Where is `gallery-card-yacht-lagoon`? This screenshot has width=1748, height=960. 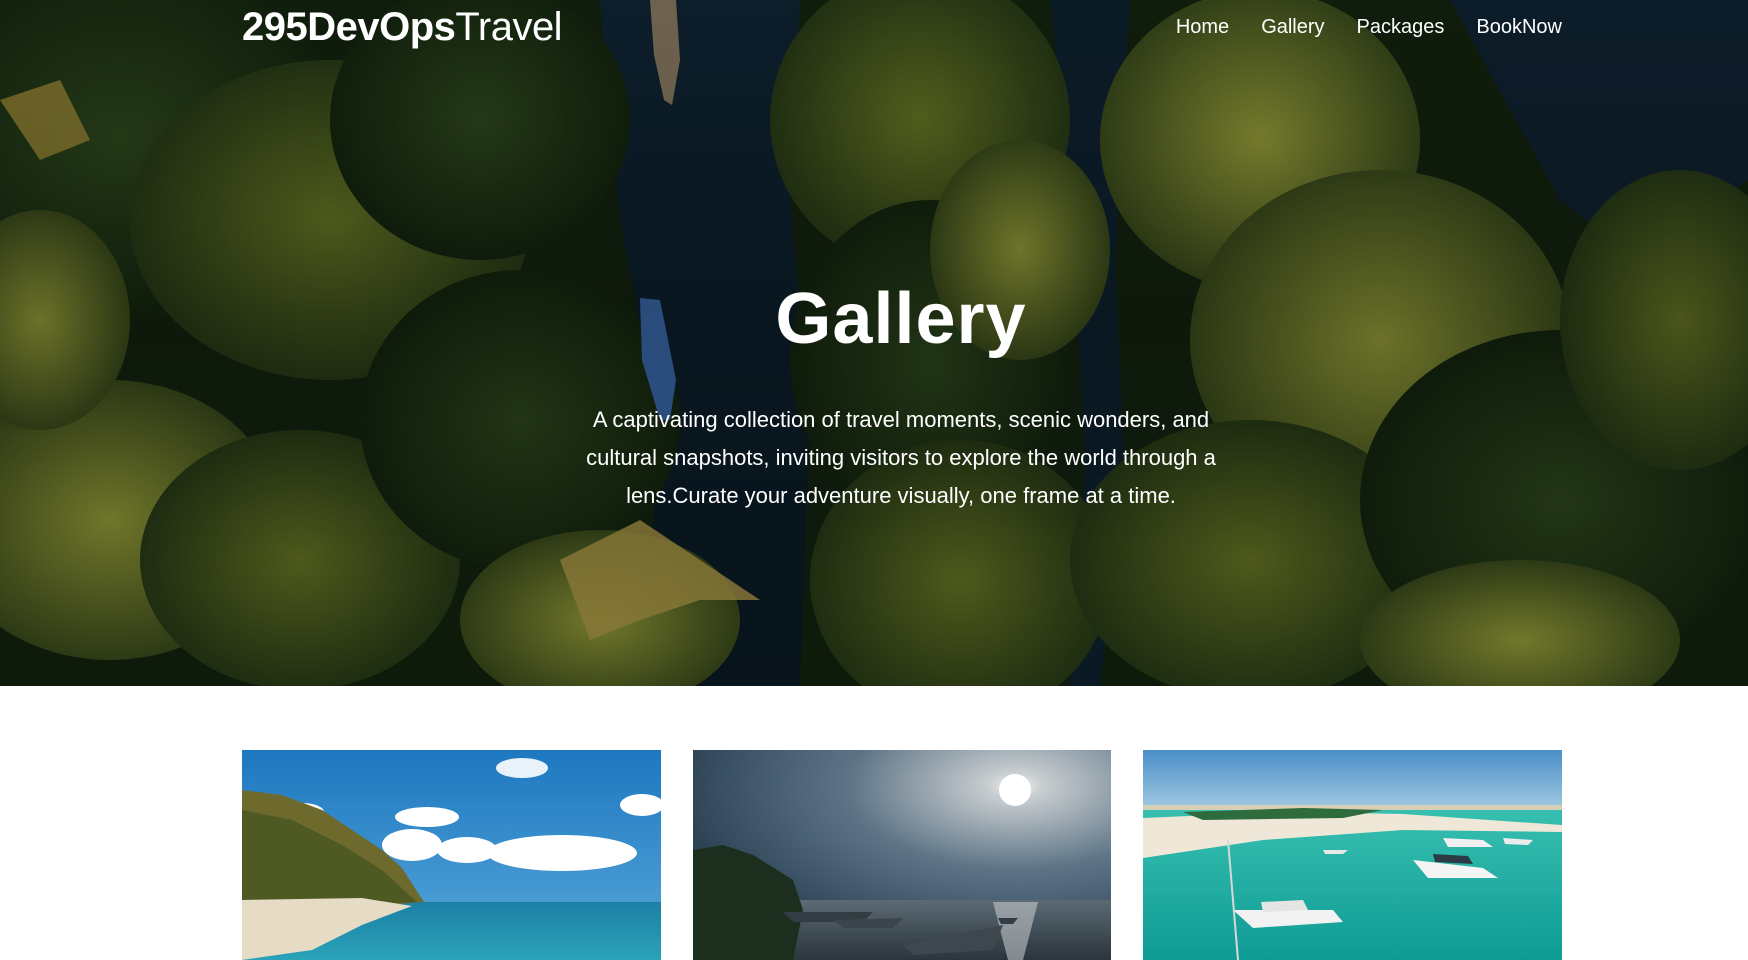
gallery-card-yacht-lagoon is located at coordinates (1353, 855).